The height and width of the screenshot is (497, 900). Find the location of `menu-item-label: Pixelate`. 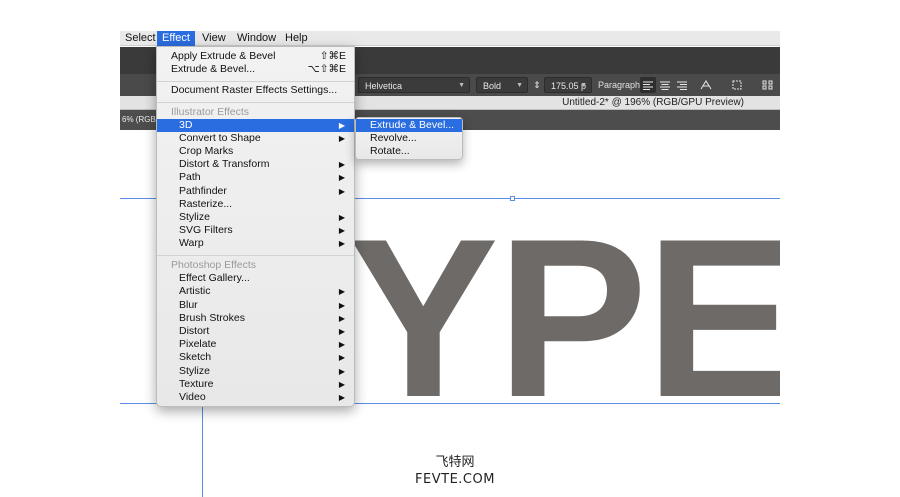

menu-item-label: Pixelate is located at coordinates (198, 344).